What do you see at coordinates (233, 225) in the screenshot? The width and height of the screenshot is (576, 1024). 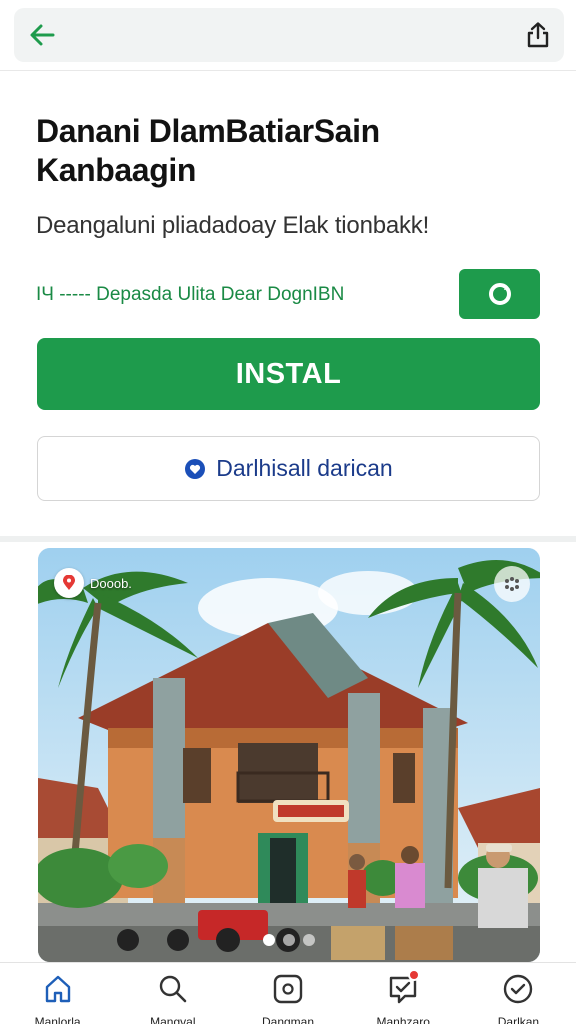 I see `app-subtitle: Deangaluni pliadadoay Elak tionbakk!` at bounding box center [233, 225].